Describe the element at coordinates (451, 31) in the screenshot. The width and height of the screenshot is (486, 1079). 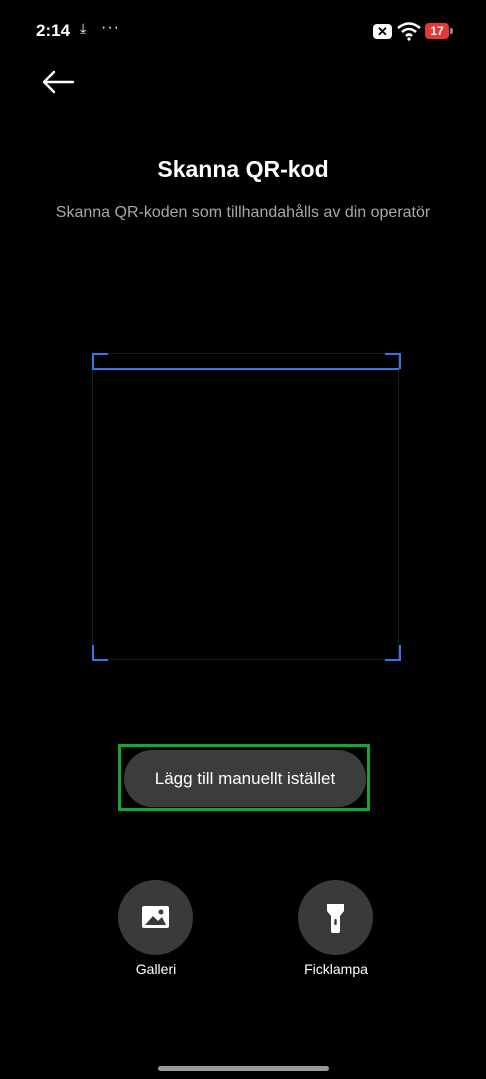
I see `battery-tip` at that location.